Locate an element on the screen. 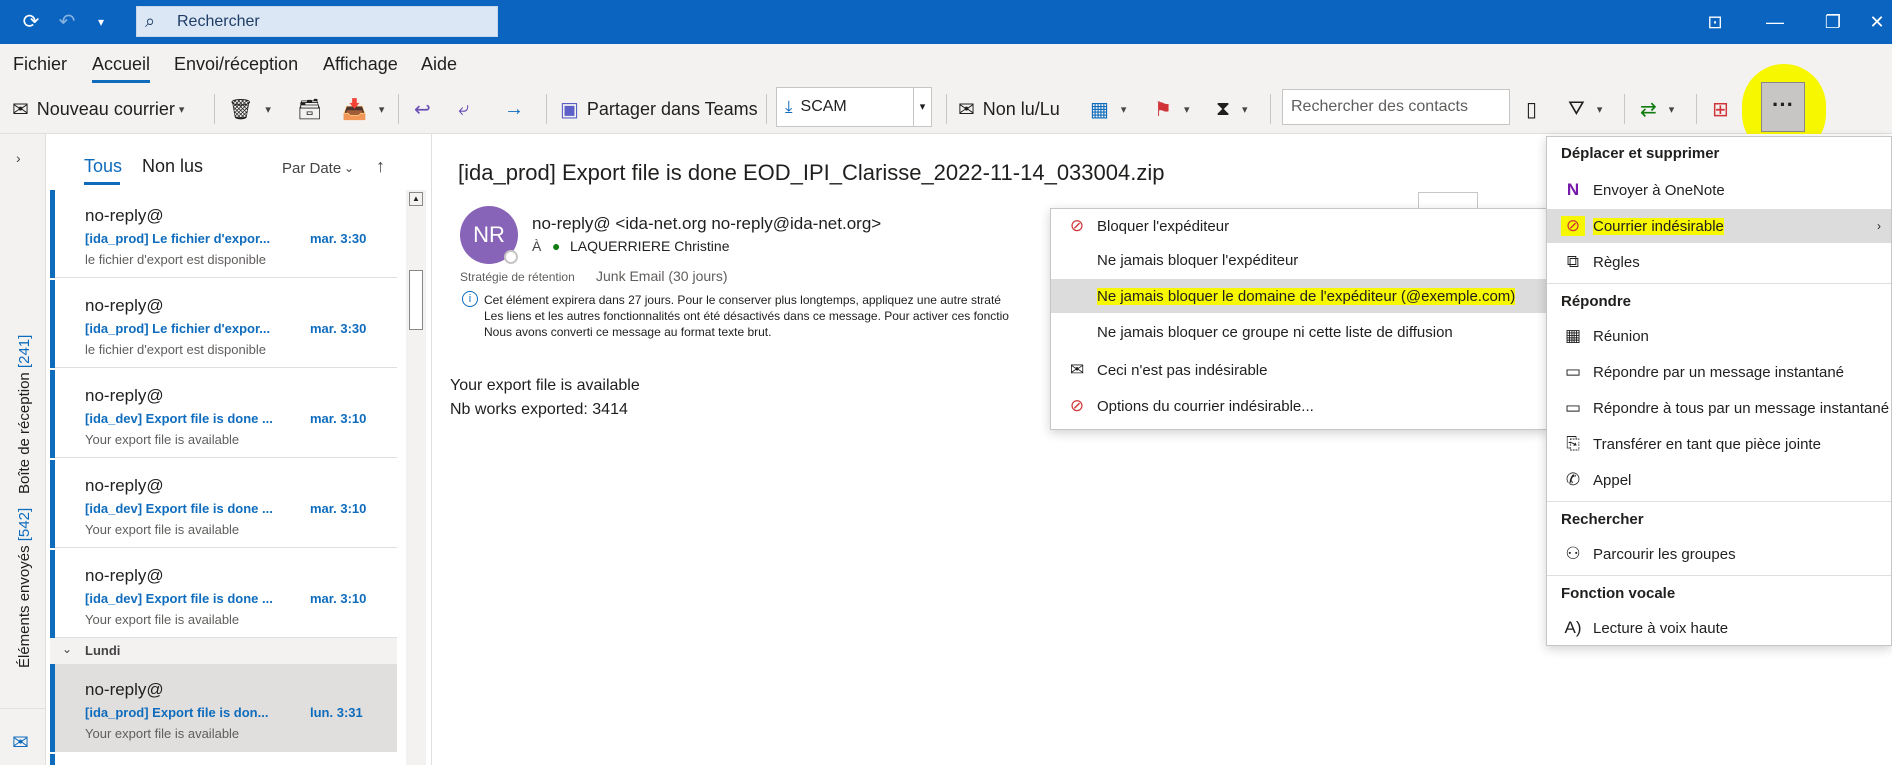  forward-attachment-item: ⎘ Transférer en tant que pièce jointe is located at coordinates (1719, 444).